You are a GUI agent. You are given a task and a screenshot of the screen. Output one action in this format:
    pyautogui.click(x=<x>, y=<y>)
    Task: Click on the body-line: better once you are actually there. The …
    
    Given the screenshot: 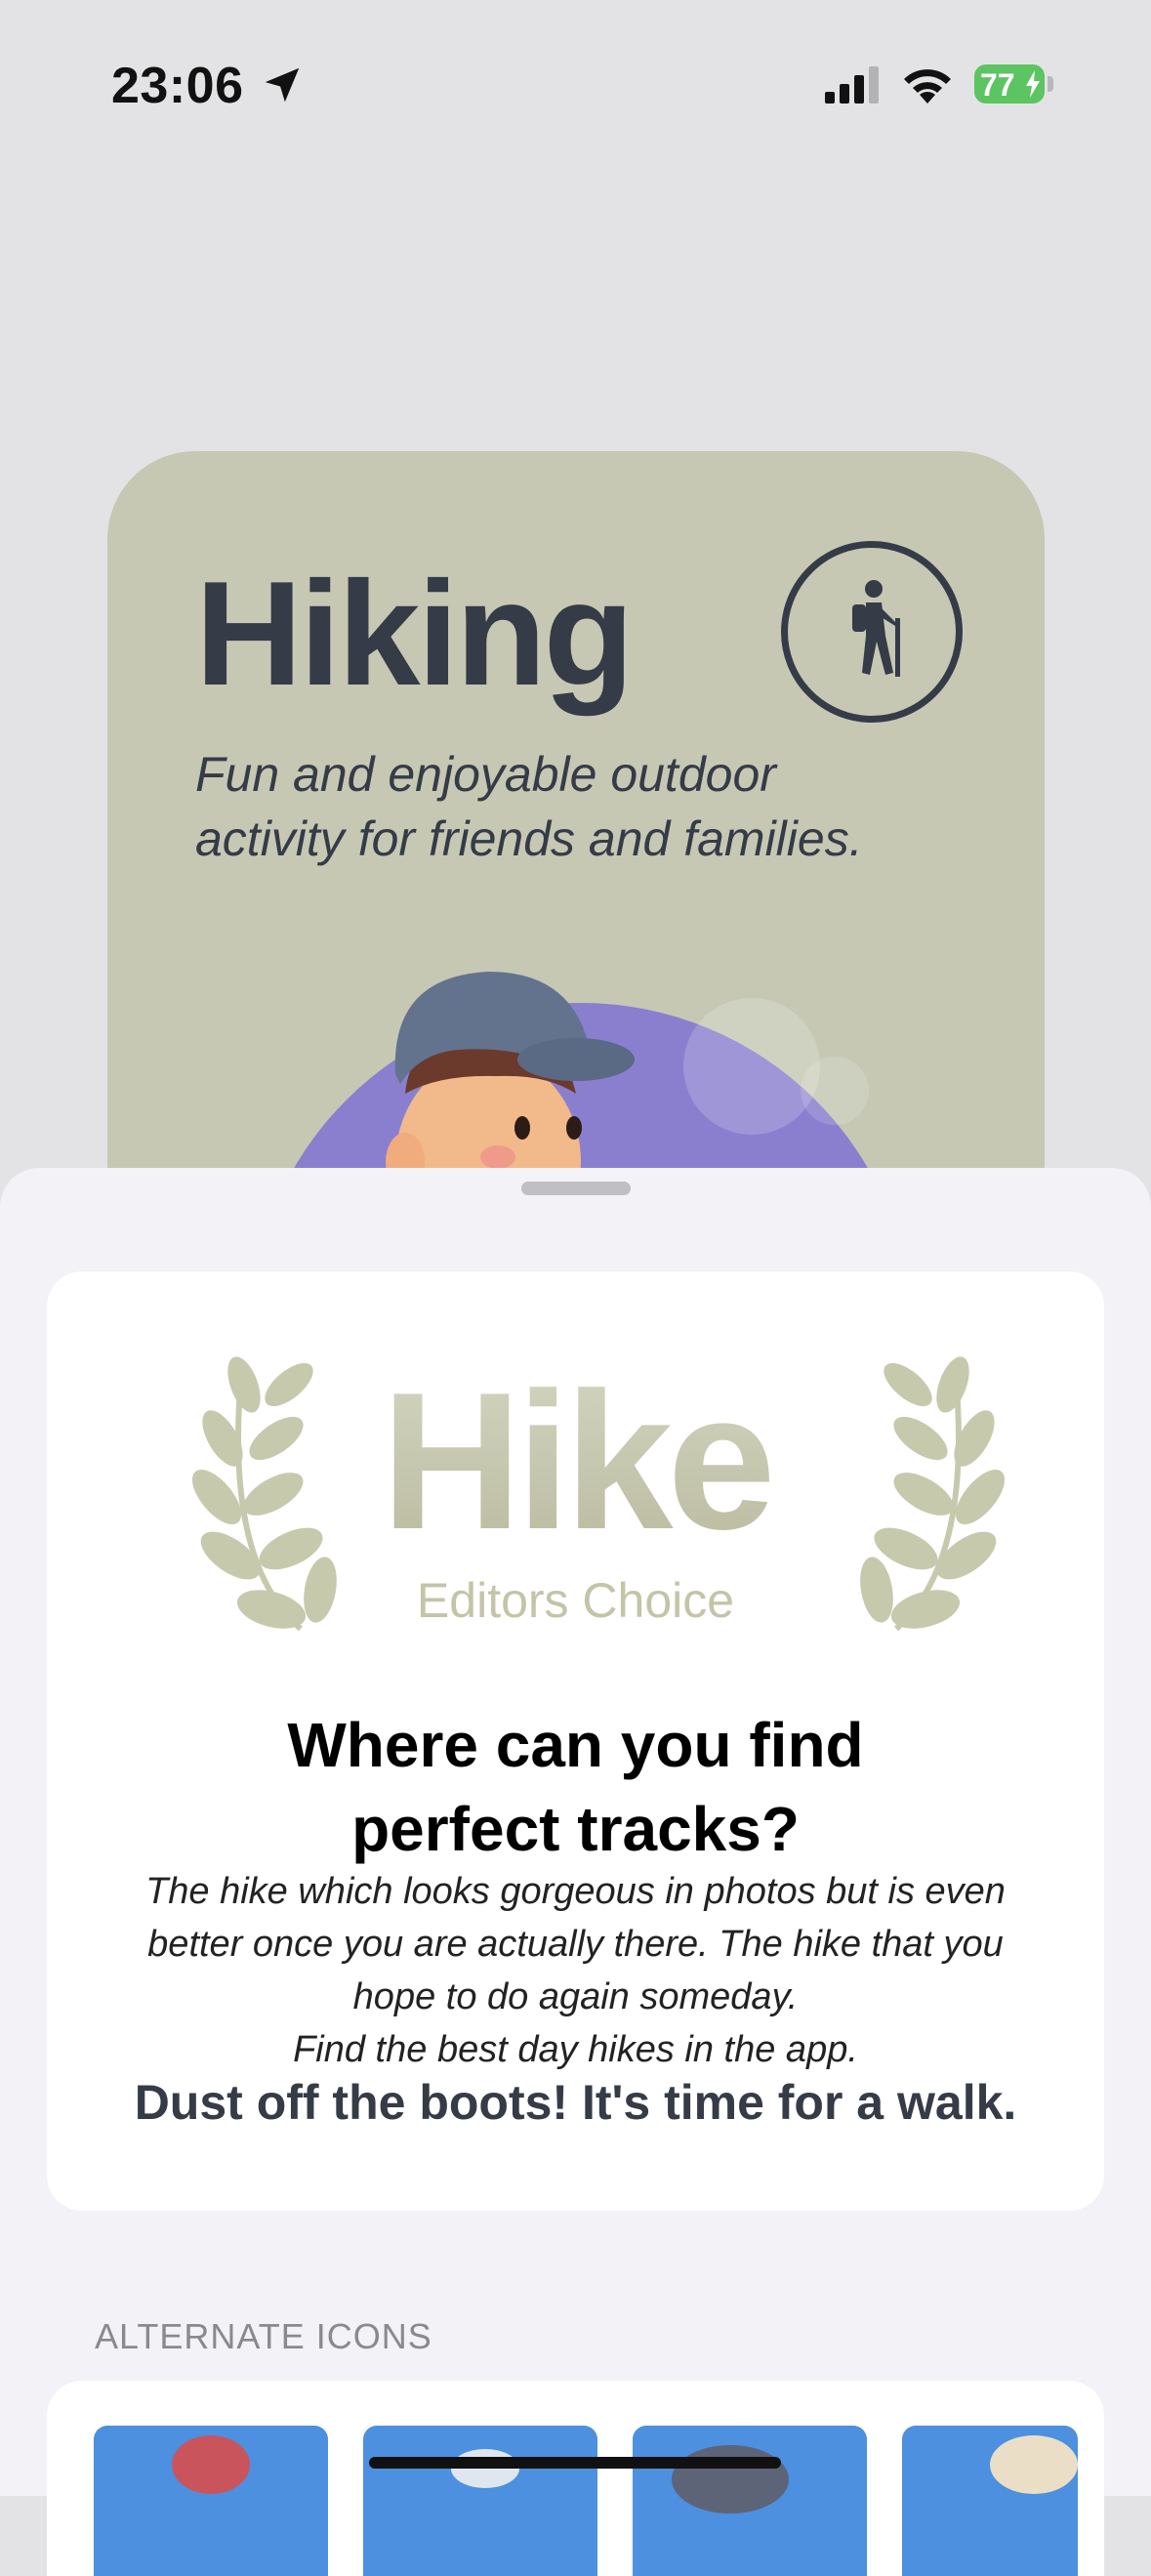 What is the action you would take?
    pyautogui.click(x=575, y=1945)
    